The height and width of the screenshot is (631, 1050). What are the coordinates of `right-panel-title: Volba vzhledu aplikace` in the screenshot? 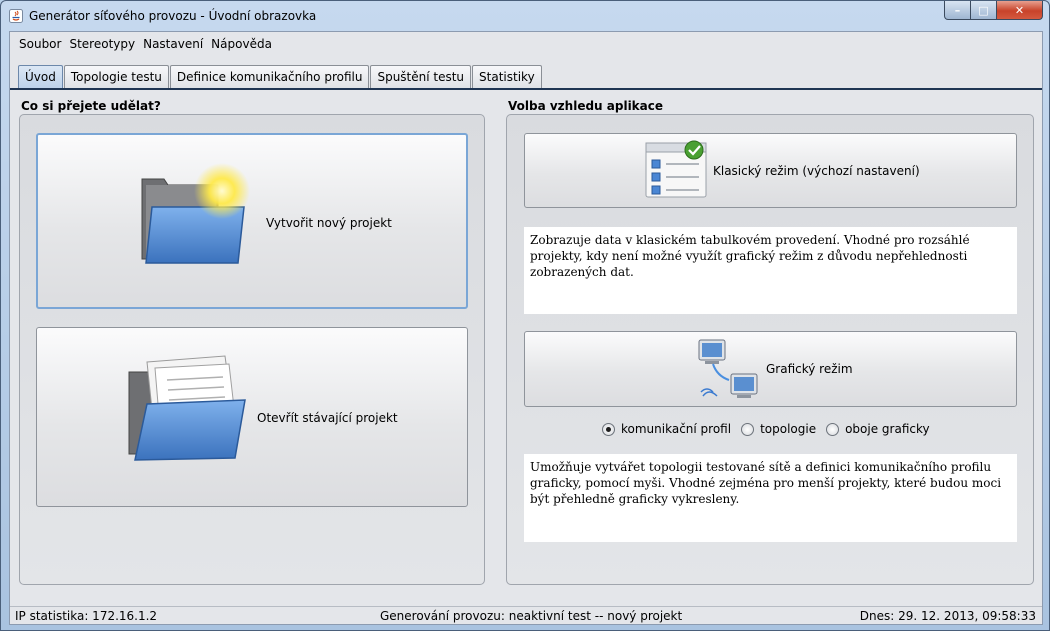 It's located at (586, 106).